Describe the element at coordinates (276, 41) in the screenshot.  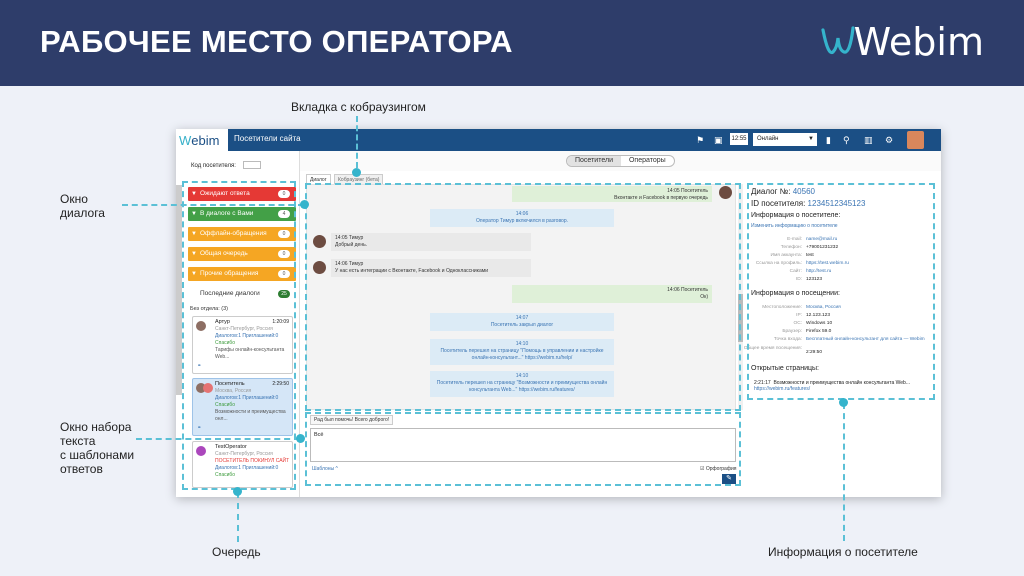
I see `slide-title: РАБОЧЕЕ МЕСТО ОПЕРАТОРА` at that location.